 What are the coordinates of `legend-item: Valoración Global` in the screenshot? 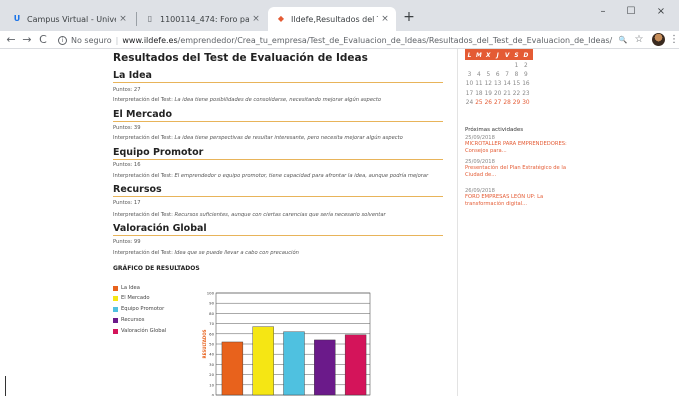 It's located at (139, 331).